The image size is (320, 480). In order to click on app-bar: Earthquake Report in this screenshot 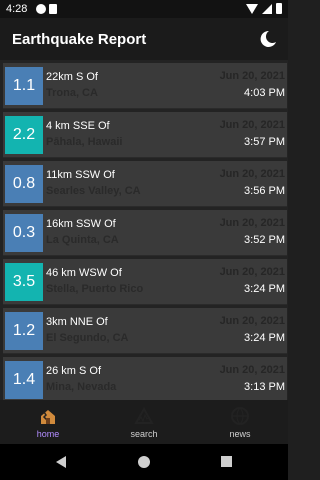, I will do `click(144, 39)`.